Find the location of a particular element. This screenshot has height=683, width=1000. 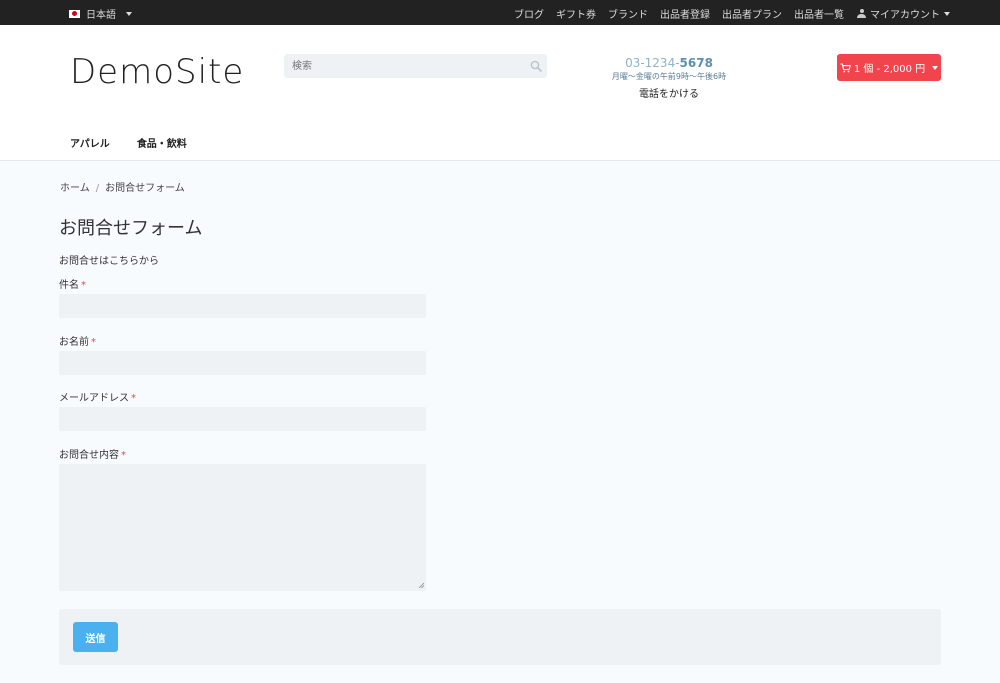

top-nav: ブログ ギフト券 ブランド 出品者登録 出品者プラン 出品者一覧 is located at coordinates (679, 13).